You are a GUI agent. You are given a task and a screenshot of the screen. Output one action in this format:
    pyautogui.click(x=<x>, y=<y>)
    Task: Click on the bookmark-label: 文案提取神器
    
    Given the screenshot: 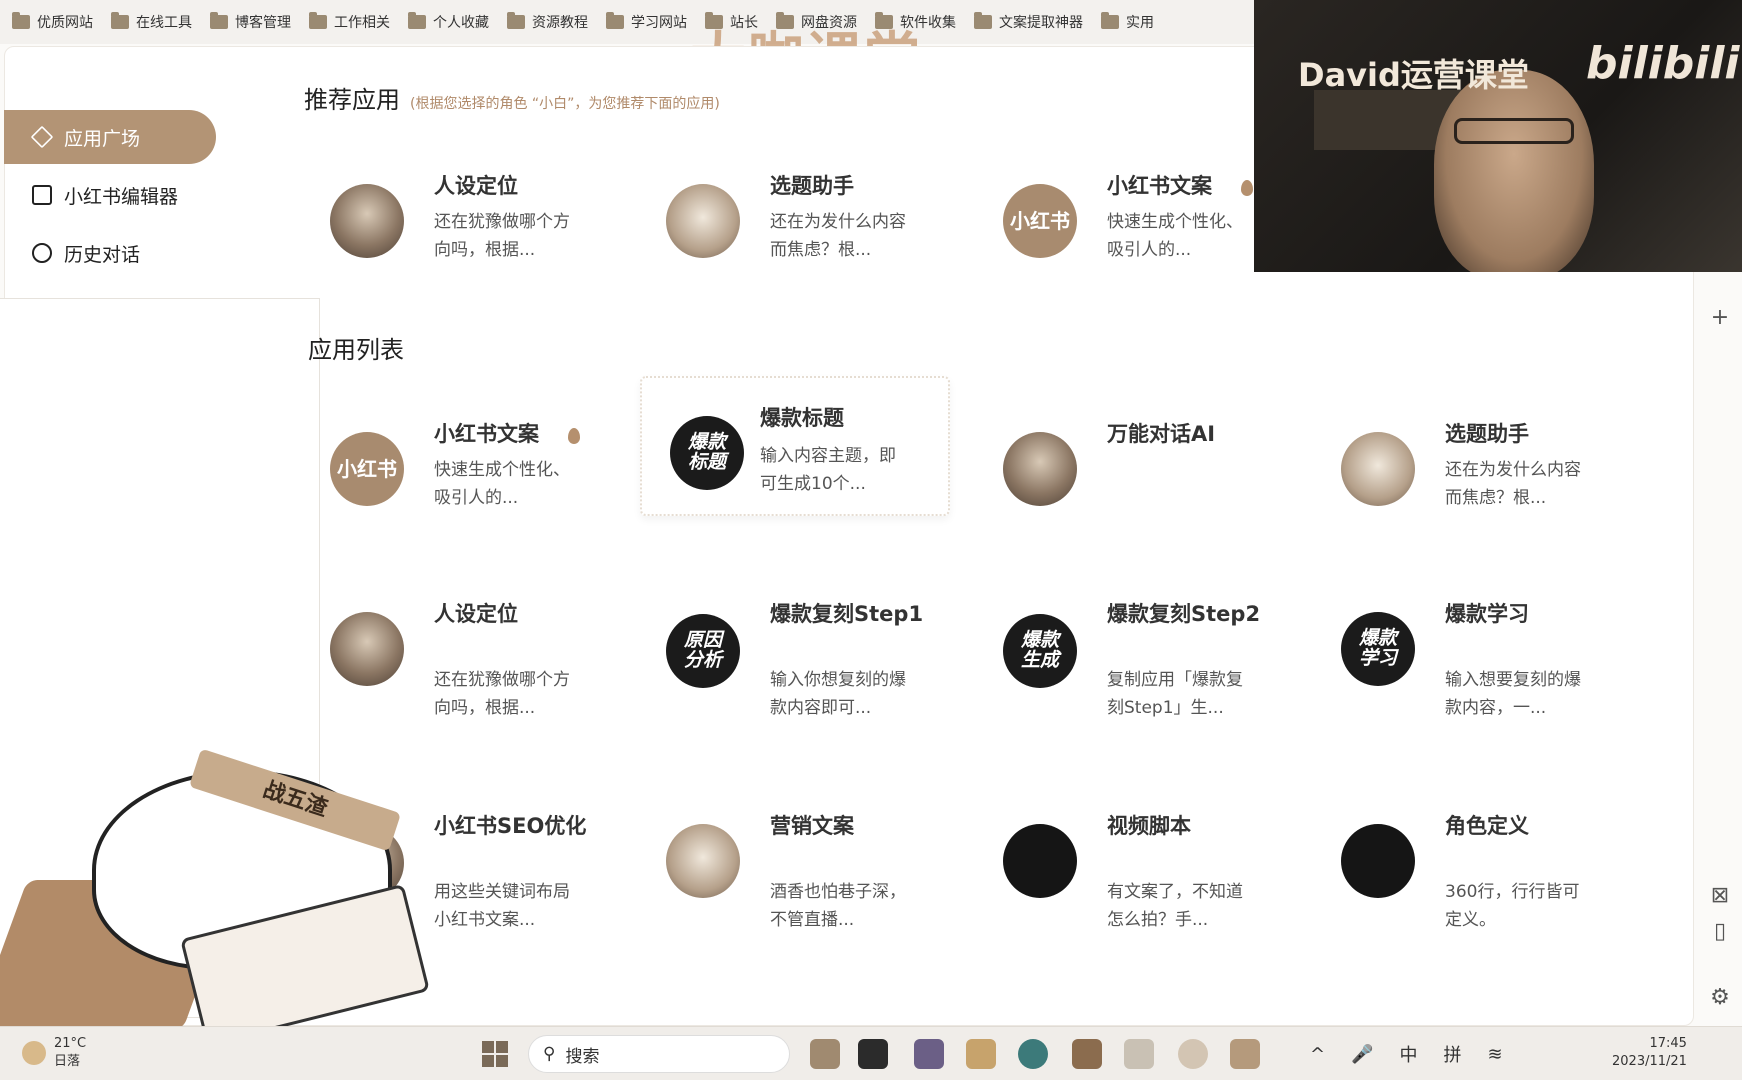 What is the action you would take?
    pyautogui.click(x=1041, y=23)
    